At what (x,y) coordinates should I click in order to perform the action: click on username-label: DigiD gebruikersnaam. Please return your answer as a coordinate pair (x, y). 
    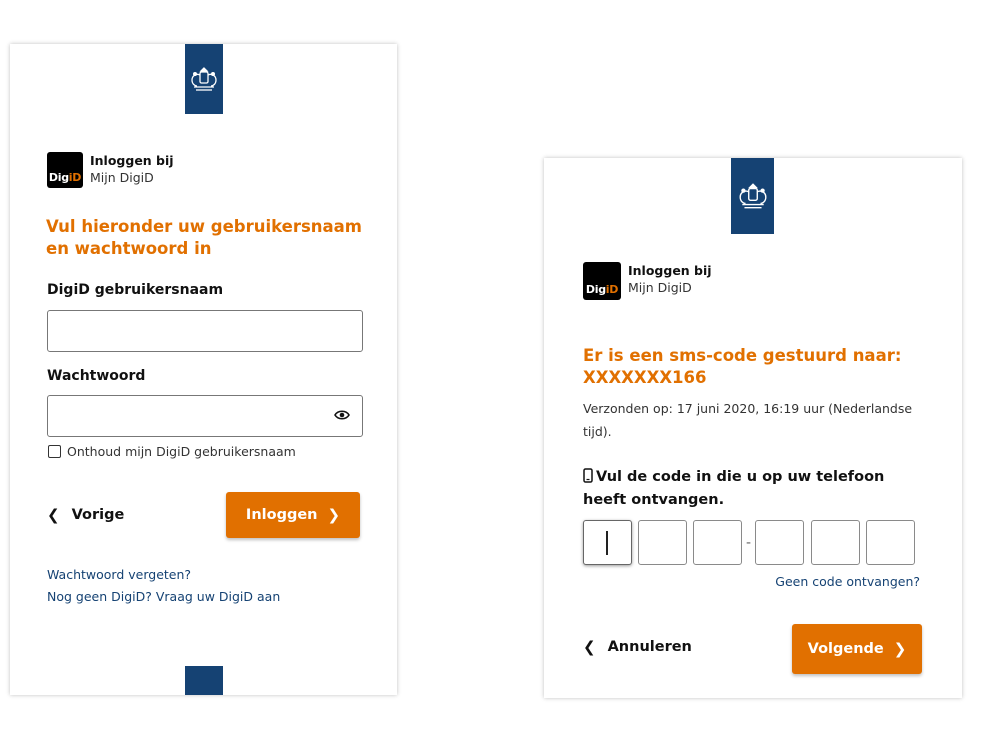
    Looking at the image, I should click on (135, 290).